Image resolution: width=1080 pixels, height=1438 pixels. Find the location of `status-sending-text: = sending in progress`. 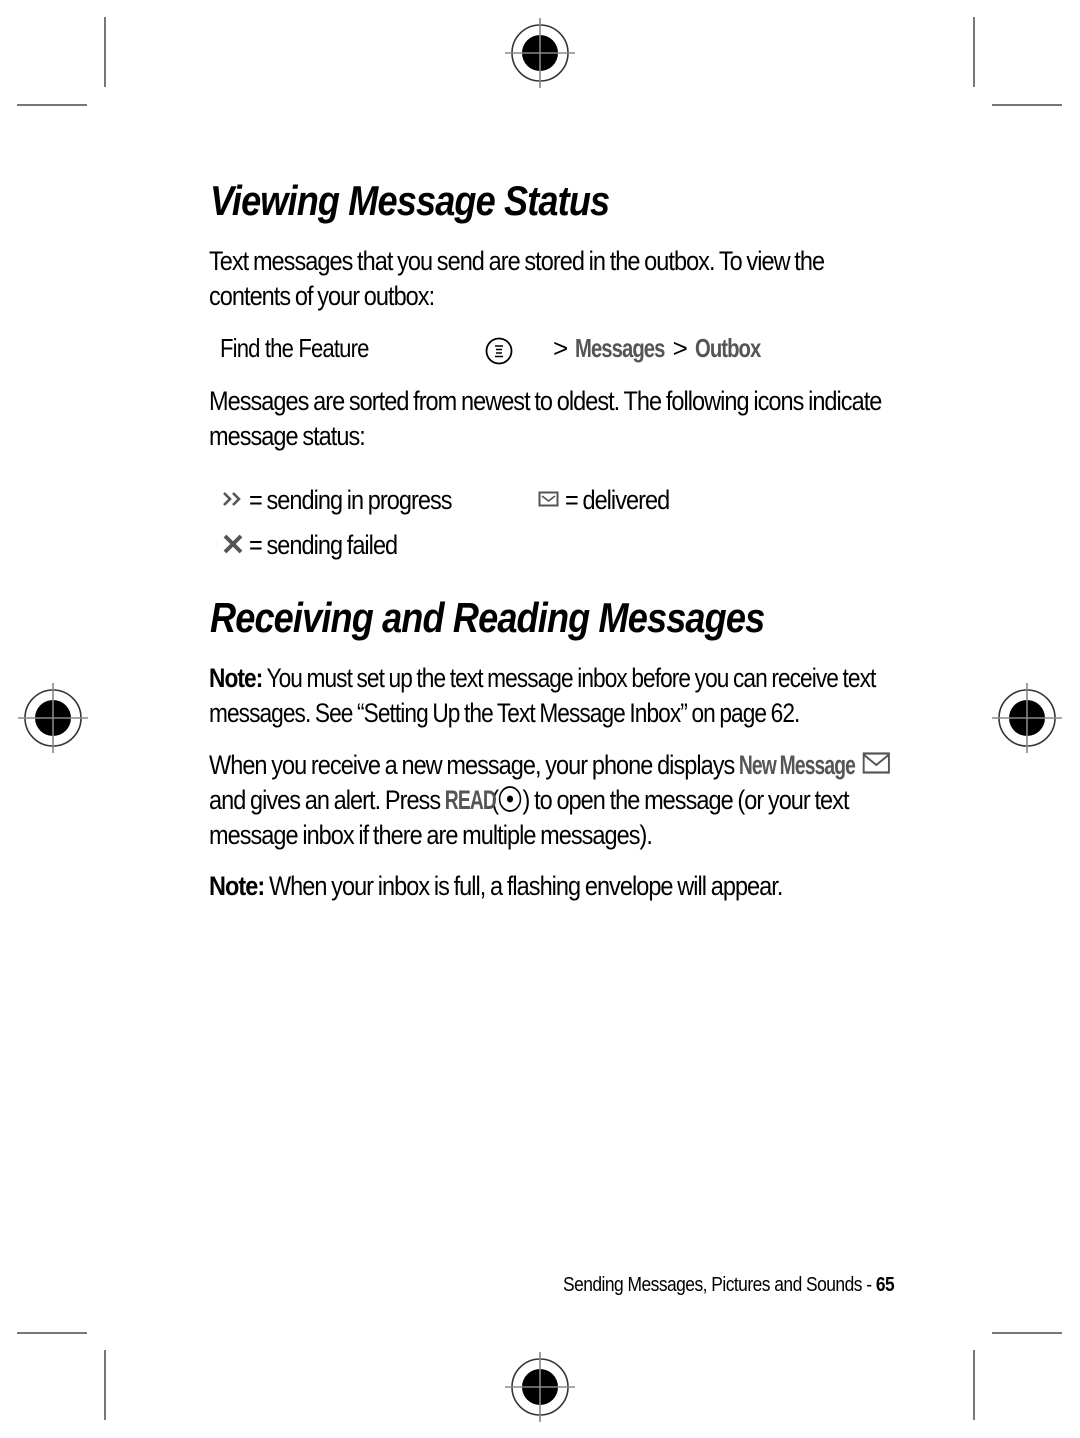

status-sending-text: = sending in progress is located at coordinates (351, 500).